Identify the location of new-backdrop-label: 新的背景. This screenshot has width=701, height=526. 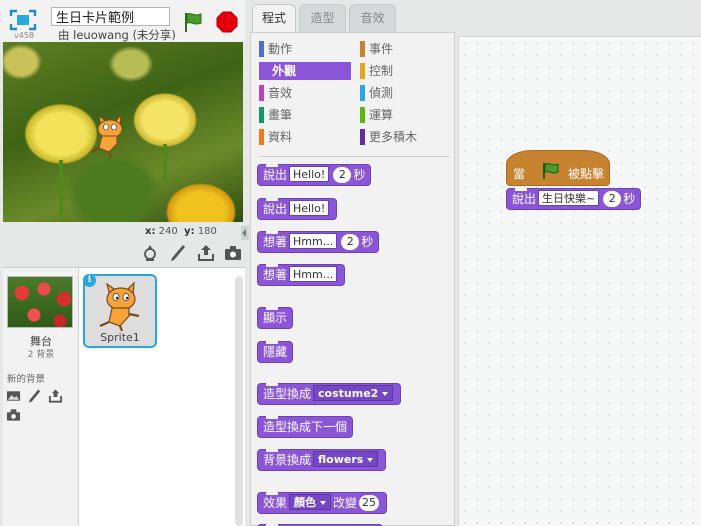
(26, 379).